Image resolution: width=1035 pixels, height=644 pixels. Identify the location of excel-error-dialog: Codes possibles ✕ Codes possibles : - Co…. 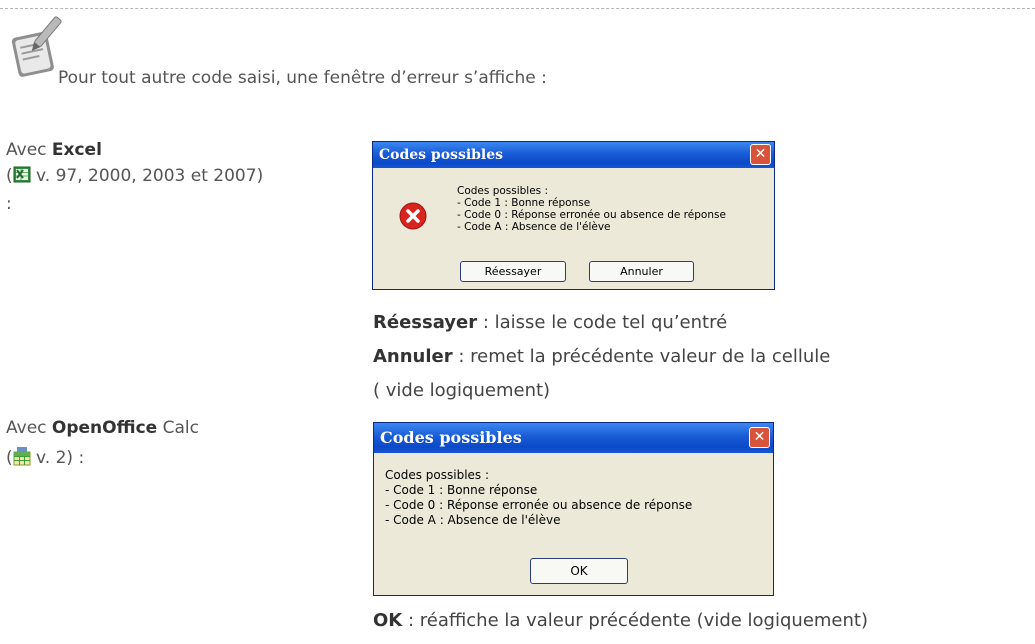
(573, 215).